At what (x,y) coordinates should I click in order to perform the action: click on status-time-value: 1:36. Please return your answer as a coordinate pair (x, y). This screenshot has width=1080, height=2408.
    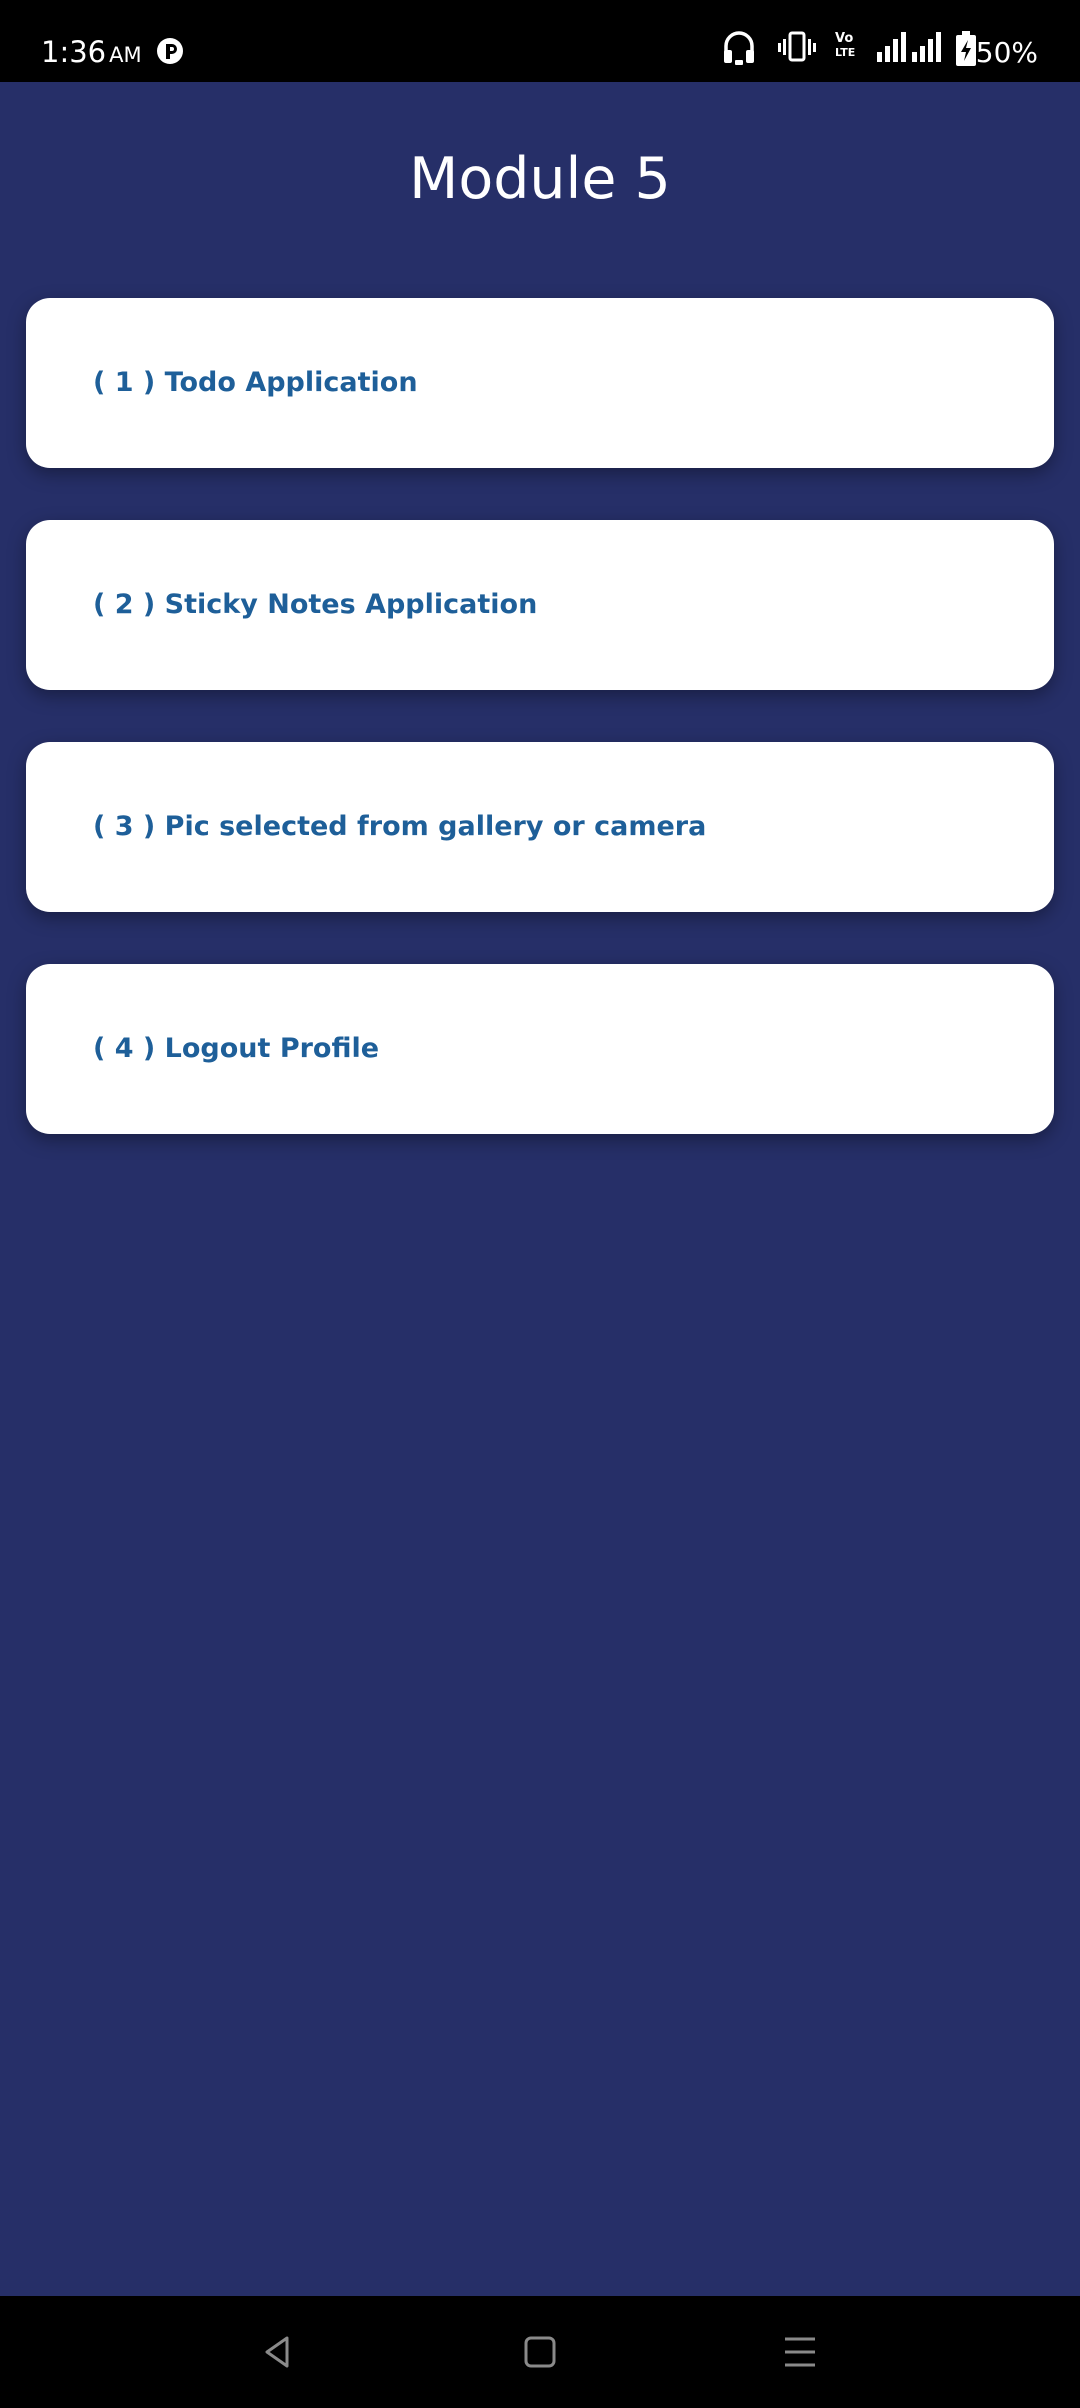
    Looking at the image, I should click on (74, 52).